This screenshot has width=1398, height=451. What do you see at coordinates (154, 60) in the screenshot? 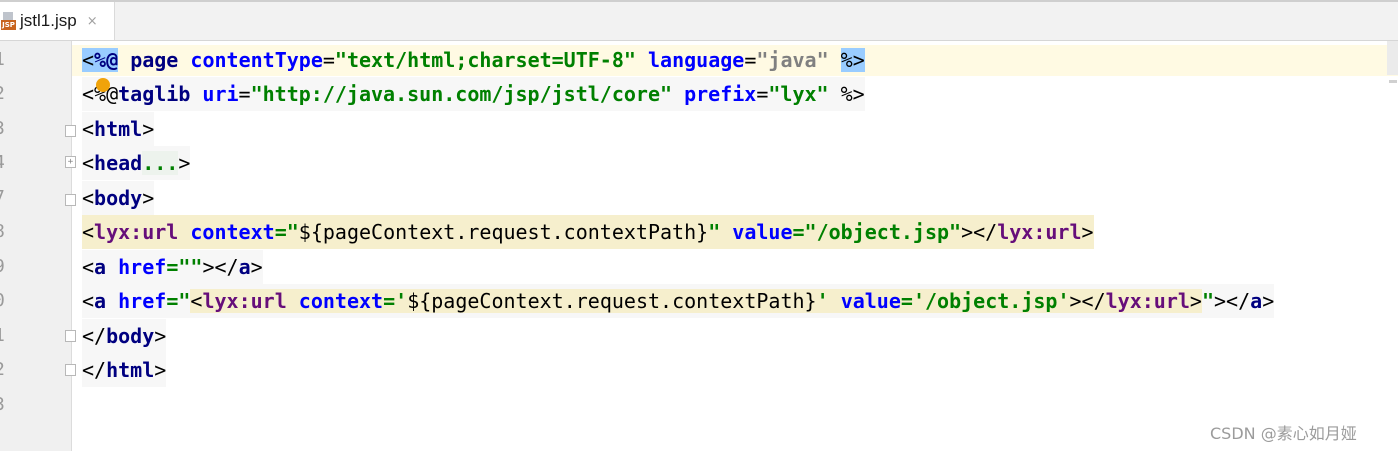
I see `directive-keyword: page` at bounding box center [154, 60].